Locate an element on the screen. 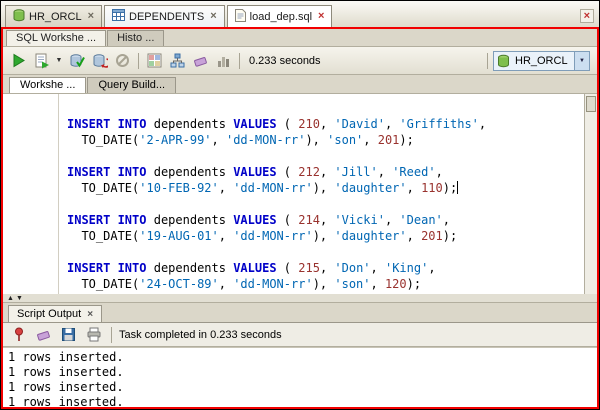  sql-history-icon is located at coordinates (154, 60).